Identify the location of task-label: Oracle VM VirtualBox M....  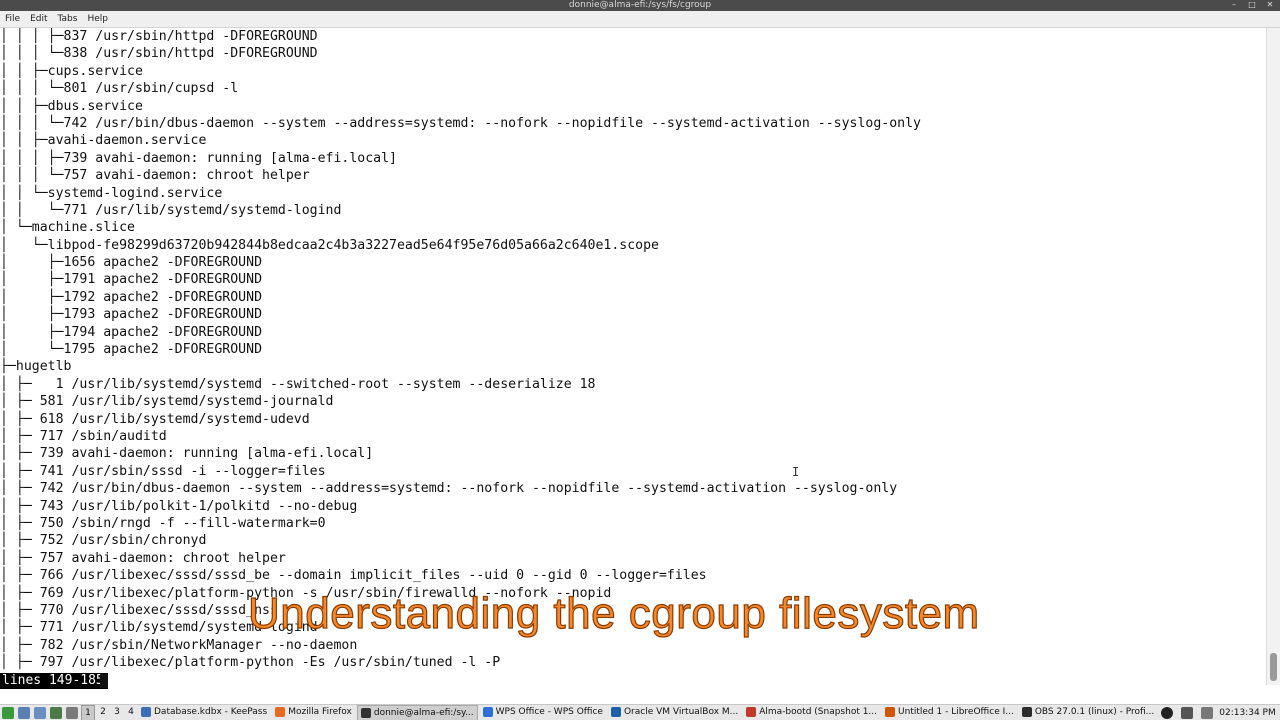
(681, 712).